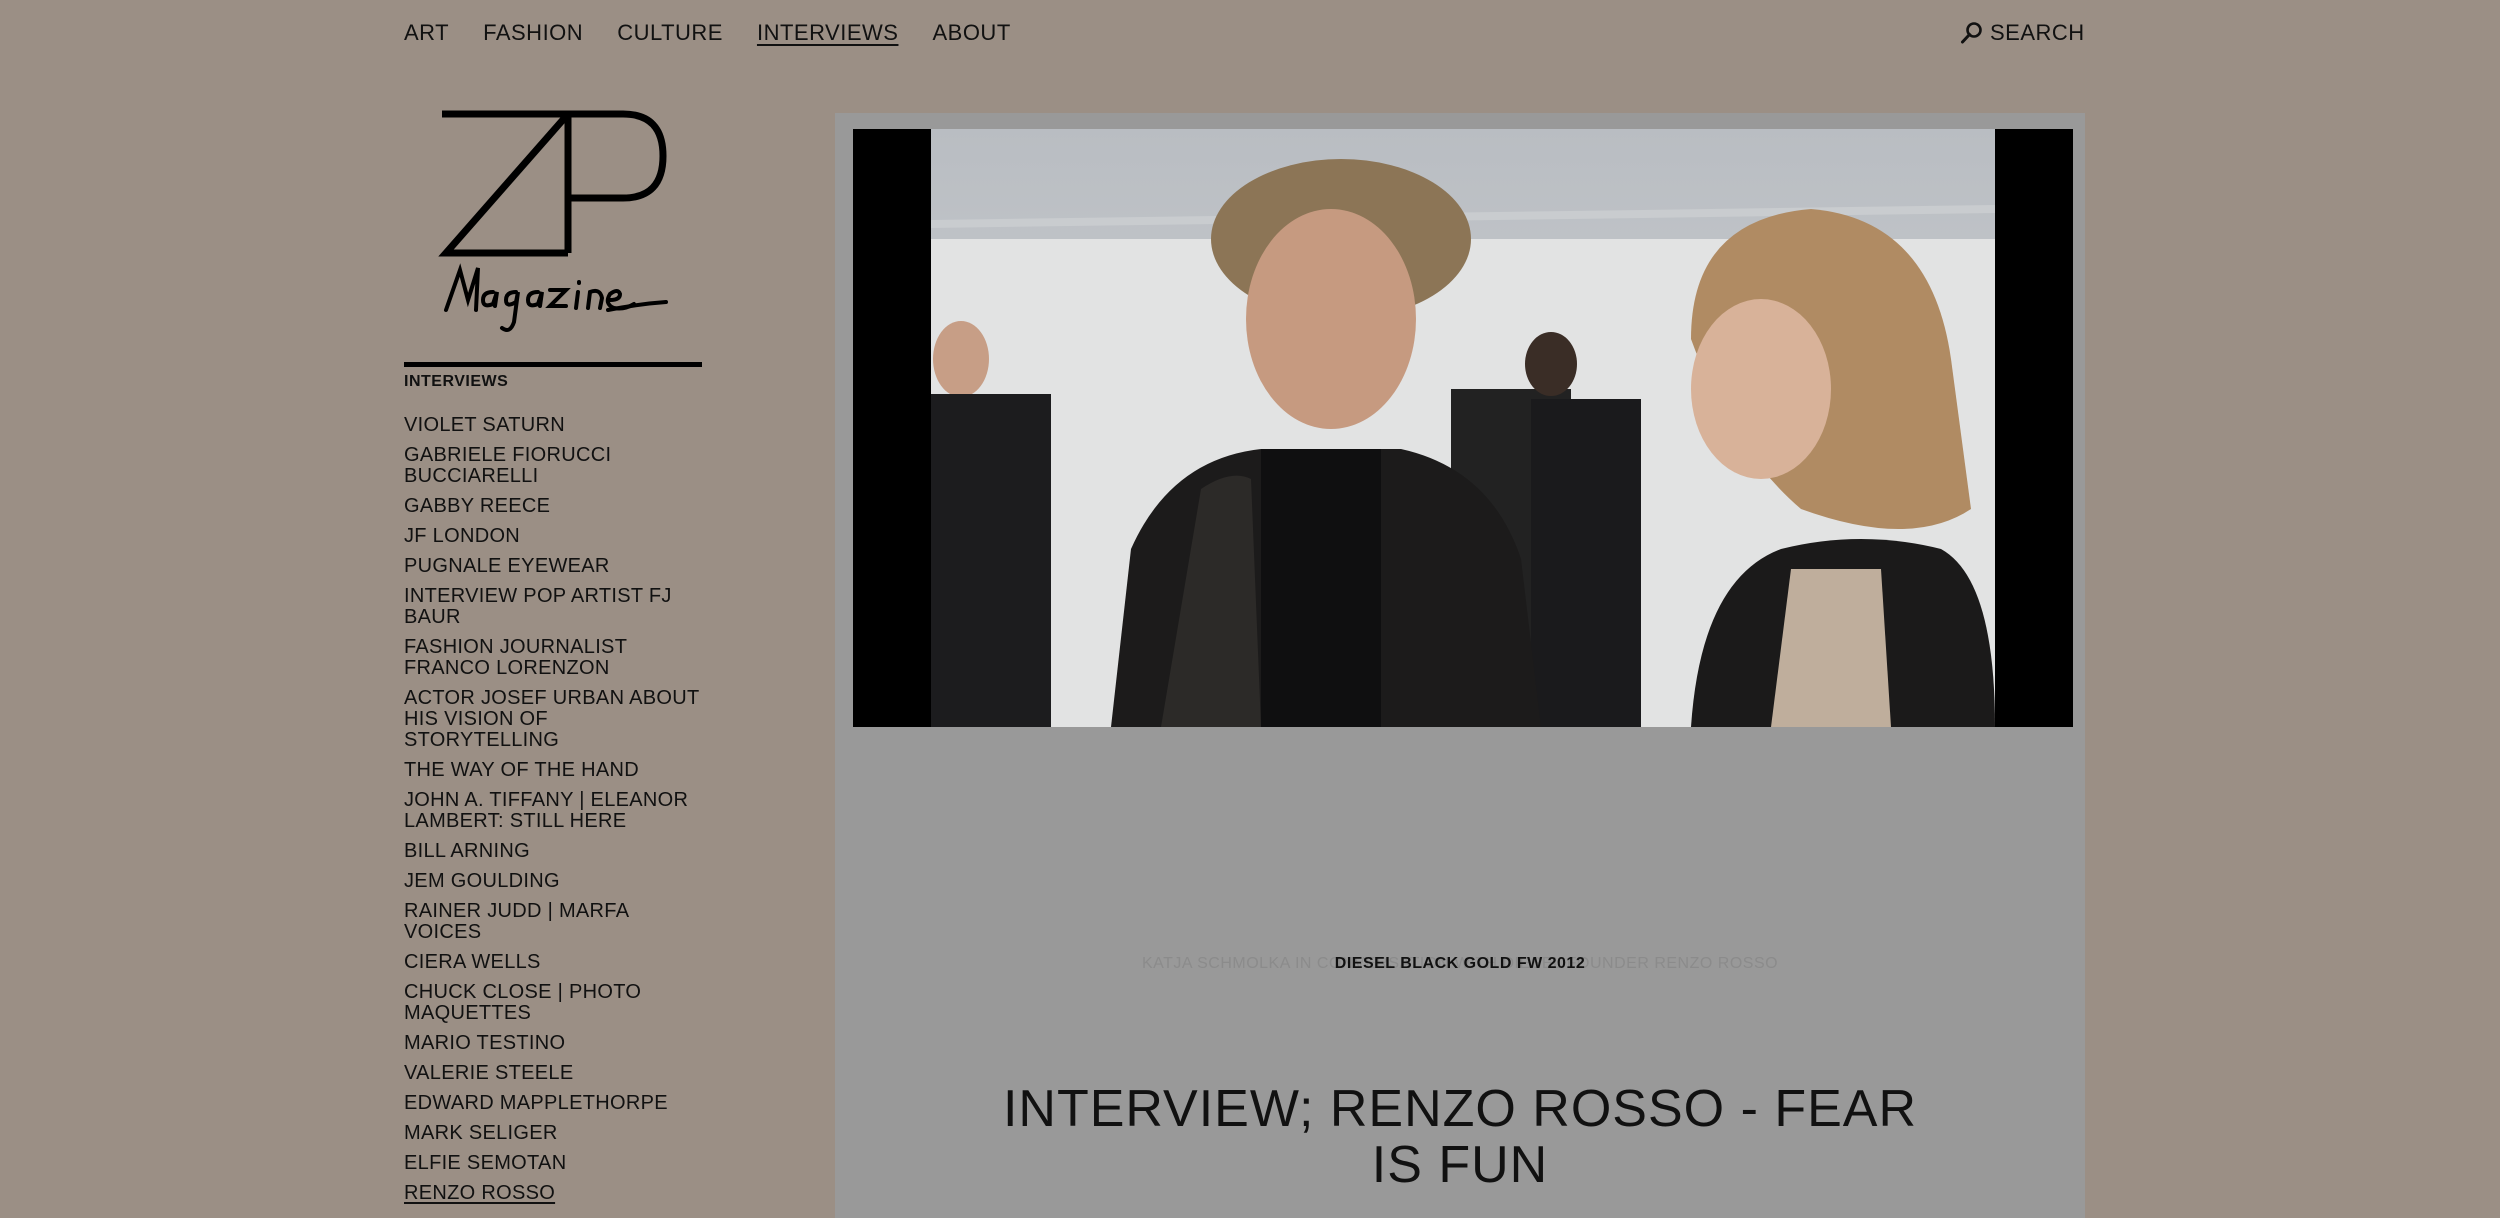  I want to click on sidebar-item: THE WAY OF THE HAND, so click(554, 770).